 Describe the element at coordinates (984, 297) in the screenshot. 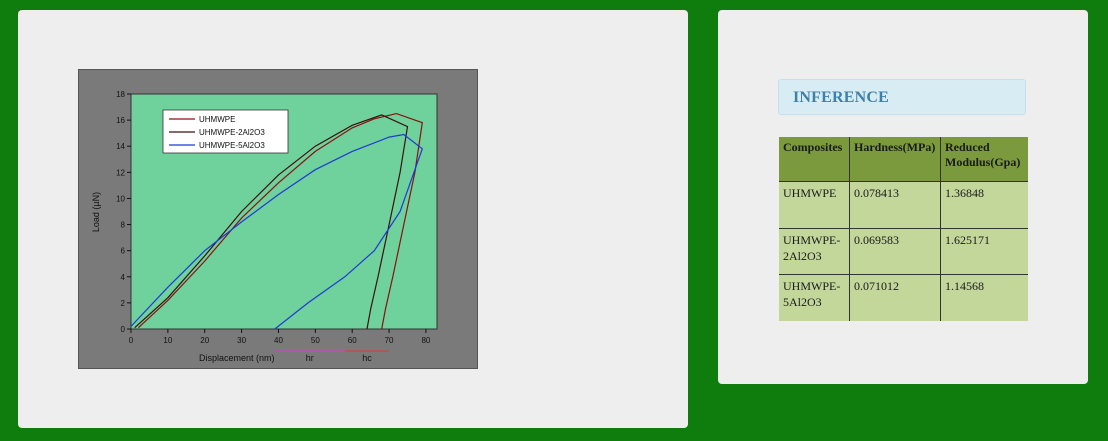

I see `table-cell: 1.14568` at that location.